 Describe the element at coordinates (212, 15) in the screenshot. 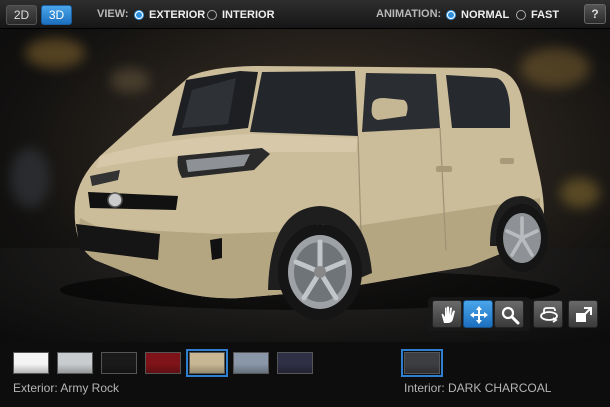

I see `view-interior-radio` at that location.